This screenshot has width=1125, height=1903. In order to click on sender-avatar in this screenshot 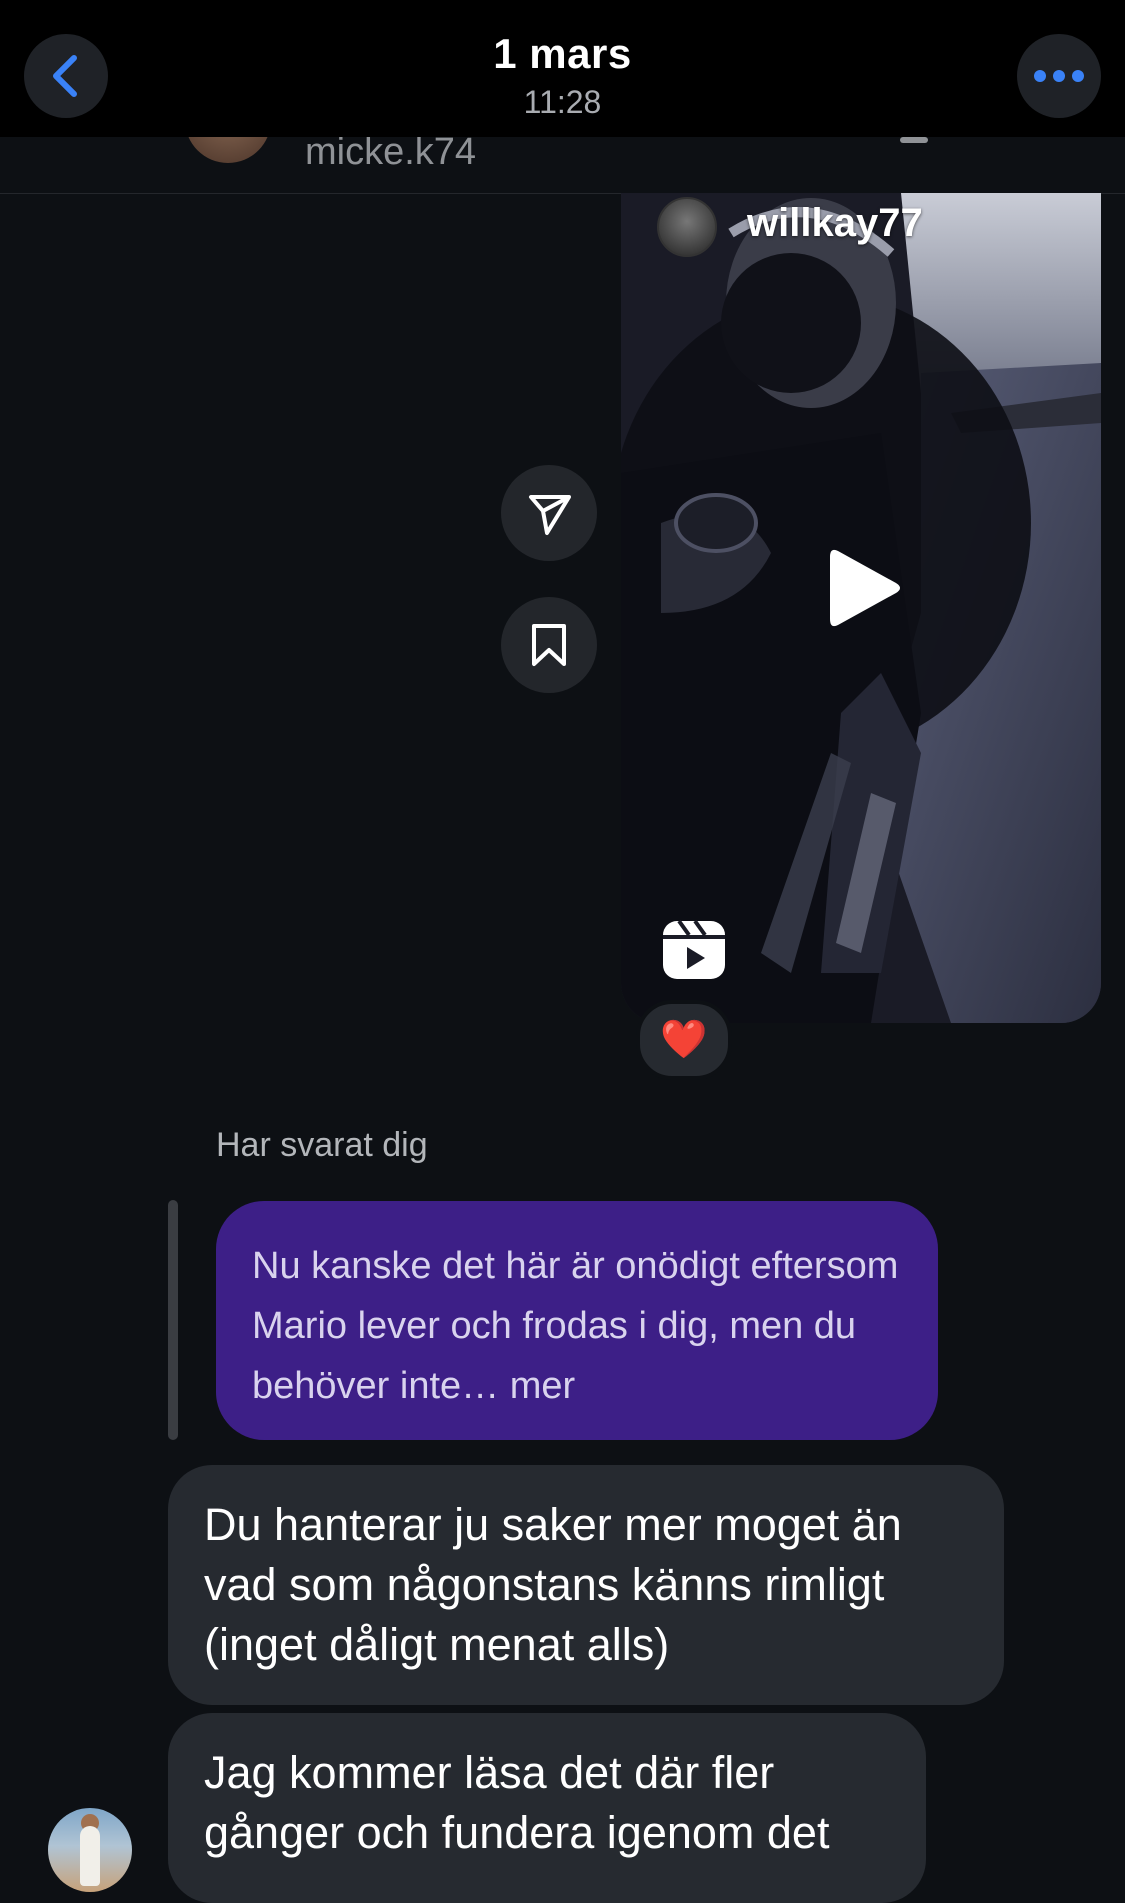, I will do `click(90, 1850)`.